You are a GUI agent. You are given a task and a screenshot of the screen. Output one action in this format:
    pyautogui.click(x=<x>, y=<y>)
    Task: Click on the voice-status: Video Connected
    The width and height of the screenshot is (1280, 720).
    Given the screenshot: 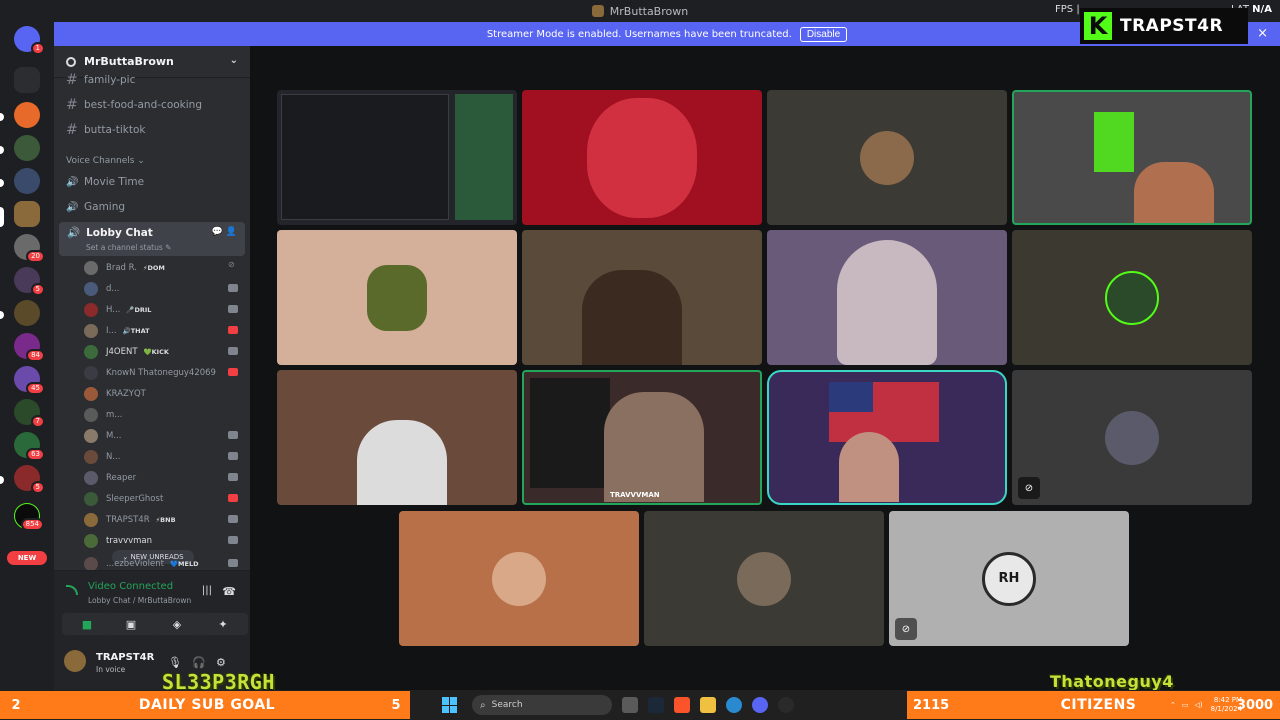 What is the action you would take?
    pyautogui.click(x=130, y=586)
    